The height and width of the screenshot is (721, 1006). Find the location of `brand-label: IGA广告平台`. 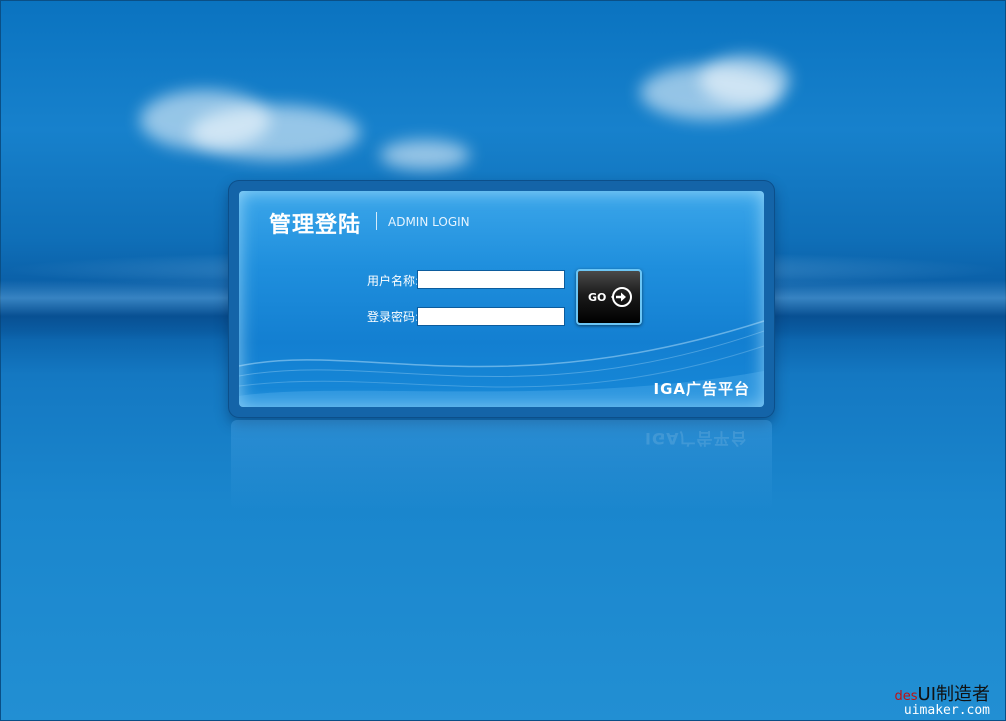

brand-label: IGA广告平台 is located at coordinates (701, 389).